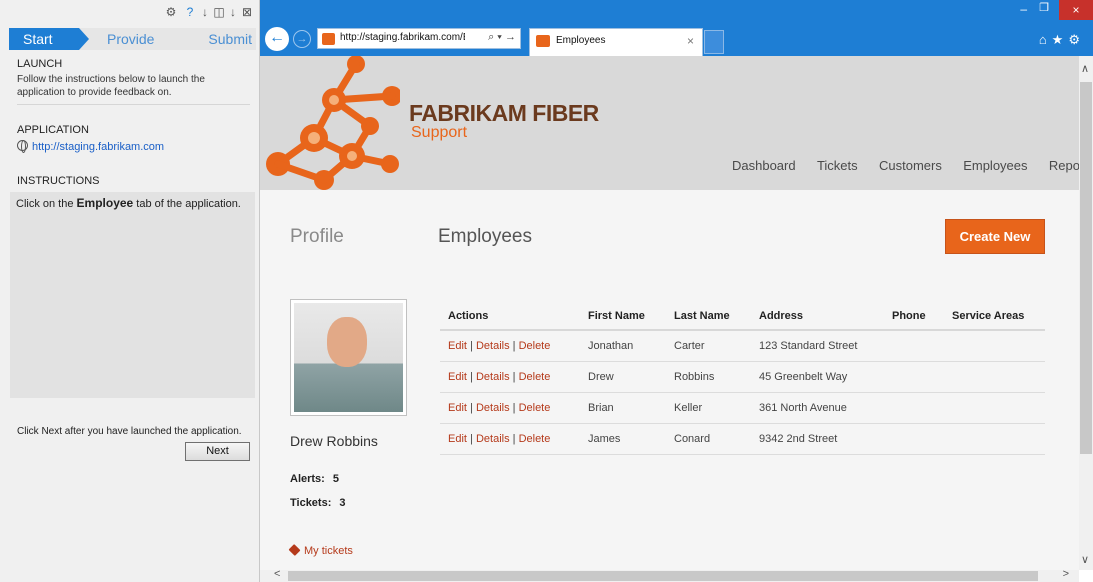 The width and height of the screenshot is (1093, 582). Describe the element at coordinates (190, 12) in the screenshot. I see `help-icon: ?` at that location.